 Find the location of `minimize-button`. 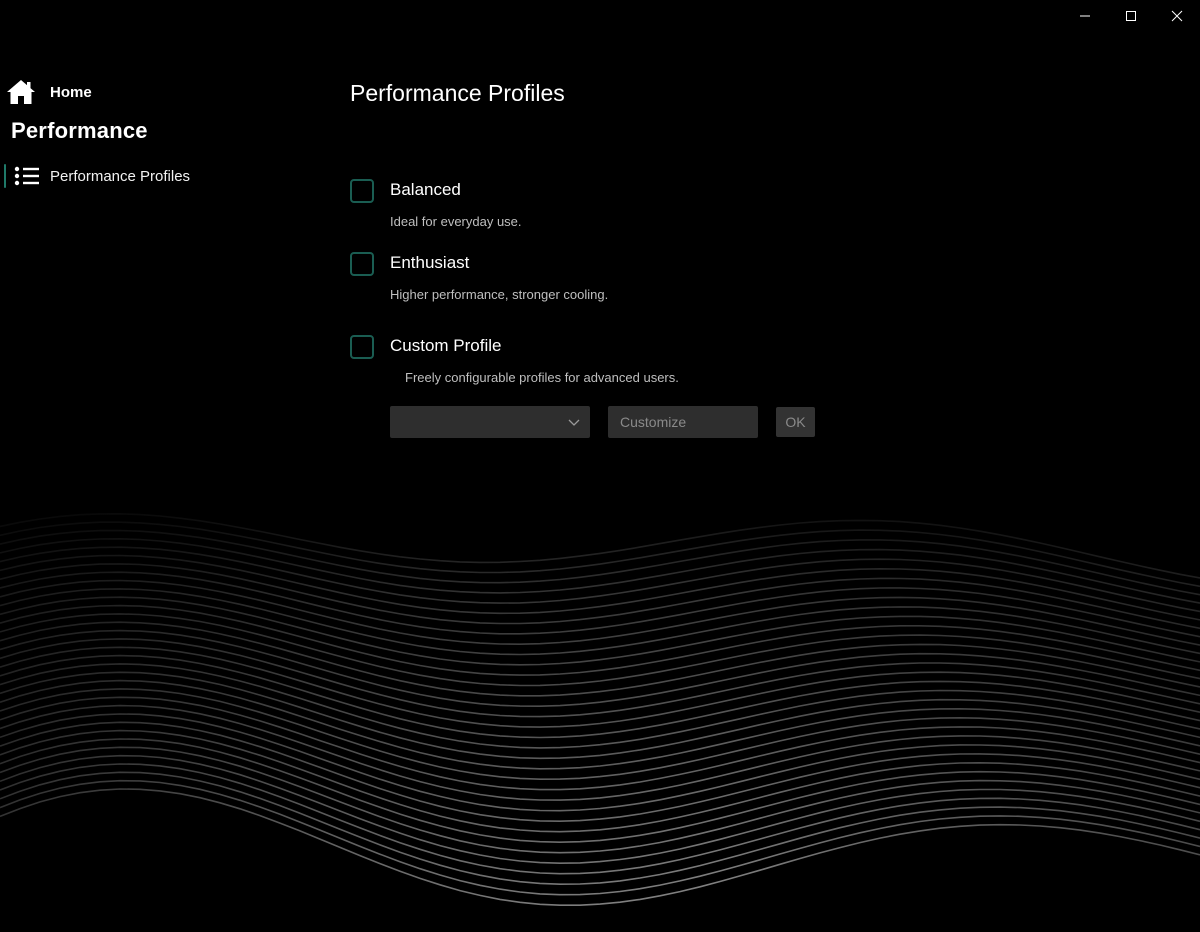

minimize-button is located at coordinates (1085, 16).